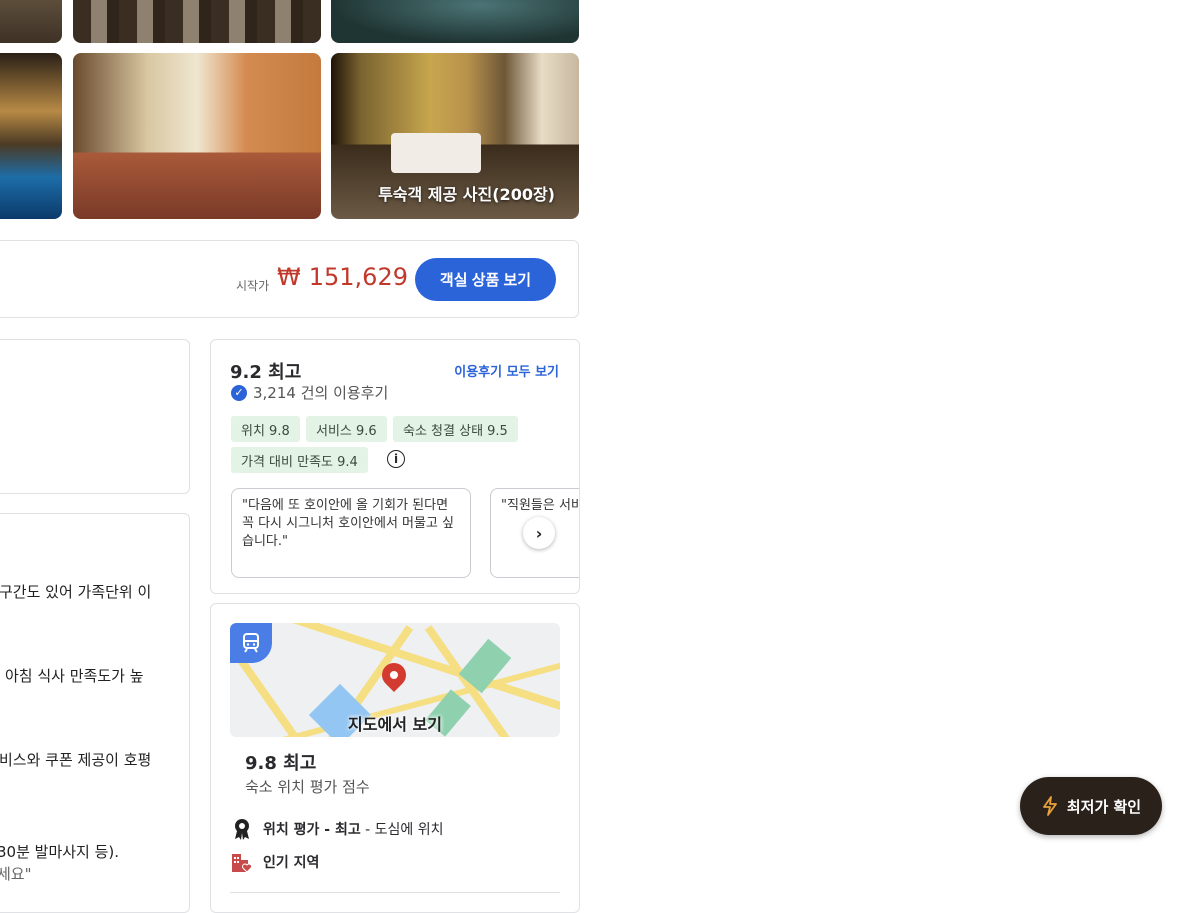  Describe the element at coordinates (242, 863) in the screenshot. I see `building-heart-icon` at that location.